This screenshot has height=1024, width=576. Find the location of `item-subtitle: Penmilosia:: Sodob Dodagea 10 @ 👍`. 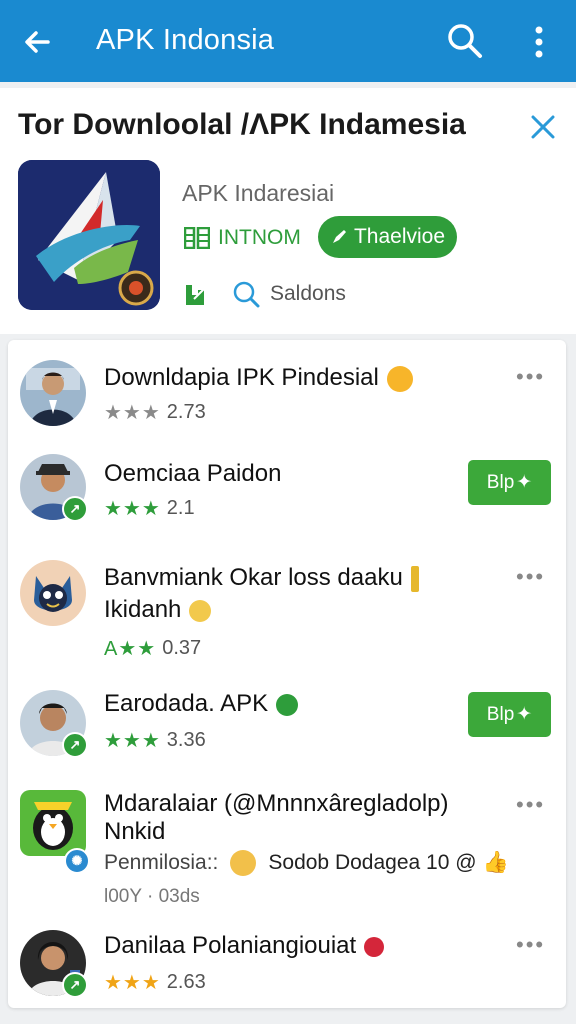

item-subtitle: Penmilosia:: Sodob Dodagea 10 @ 👍 is located at coordinates (306, 863).